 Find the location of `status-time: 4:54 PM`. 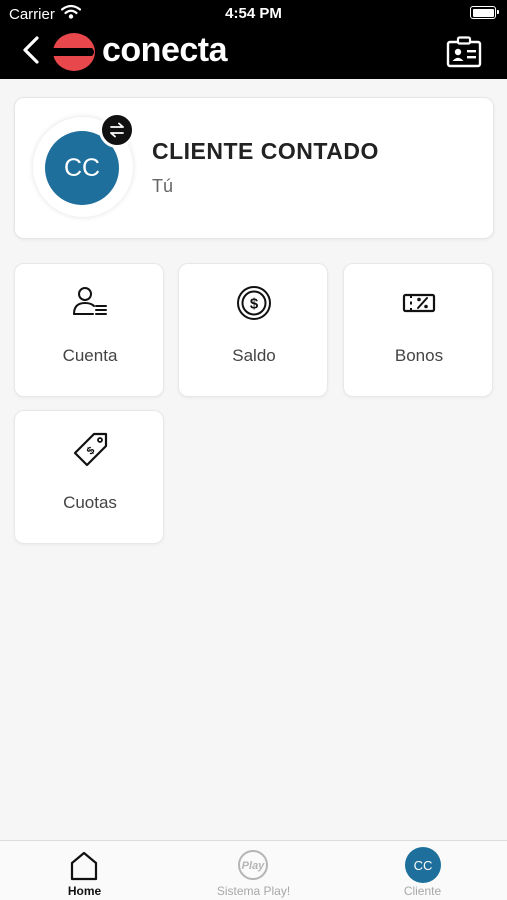

status-time: 4:54 PM is located at coordinates (253, 13).